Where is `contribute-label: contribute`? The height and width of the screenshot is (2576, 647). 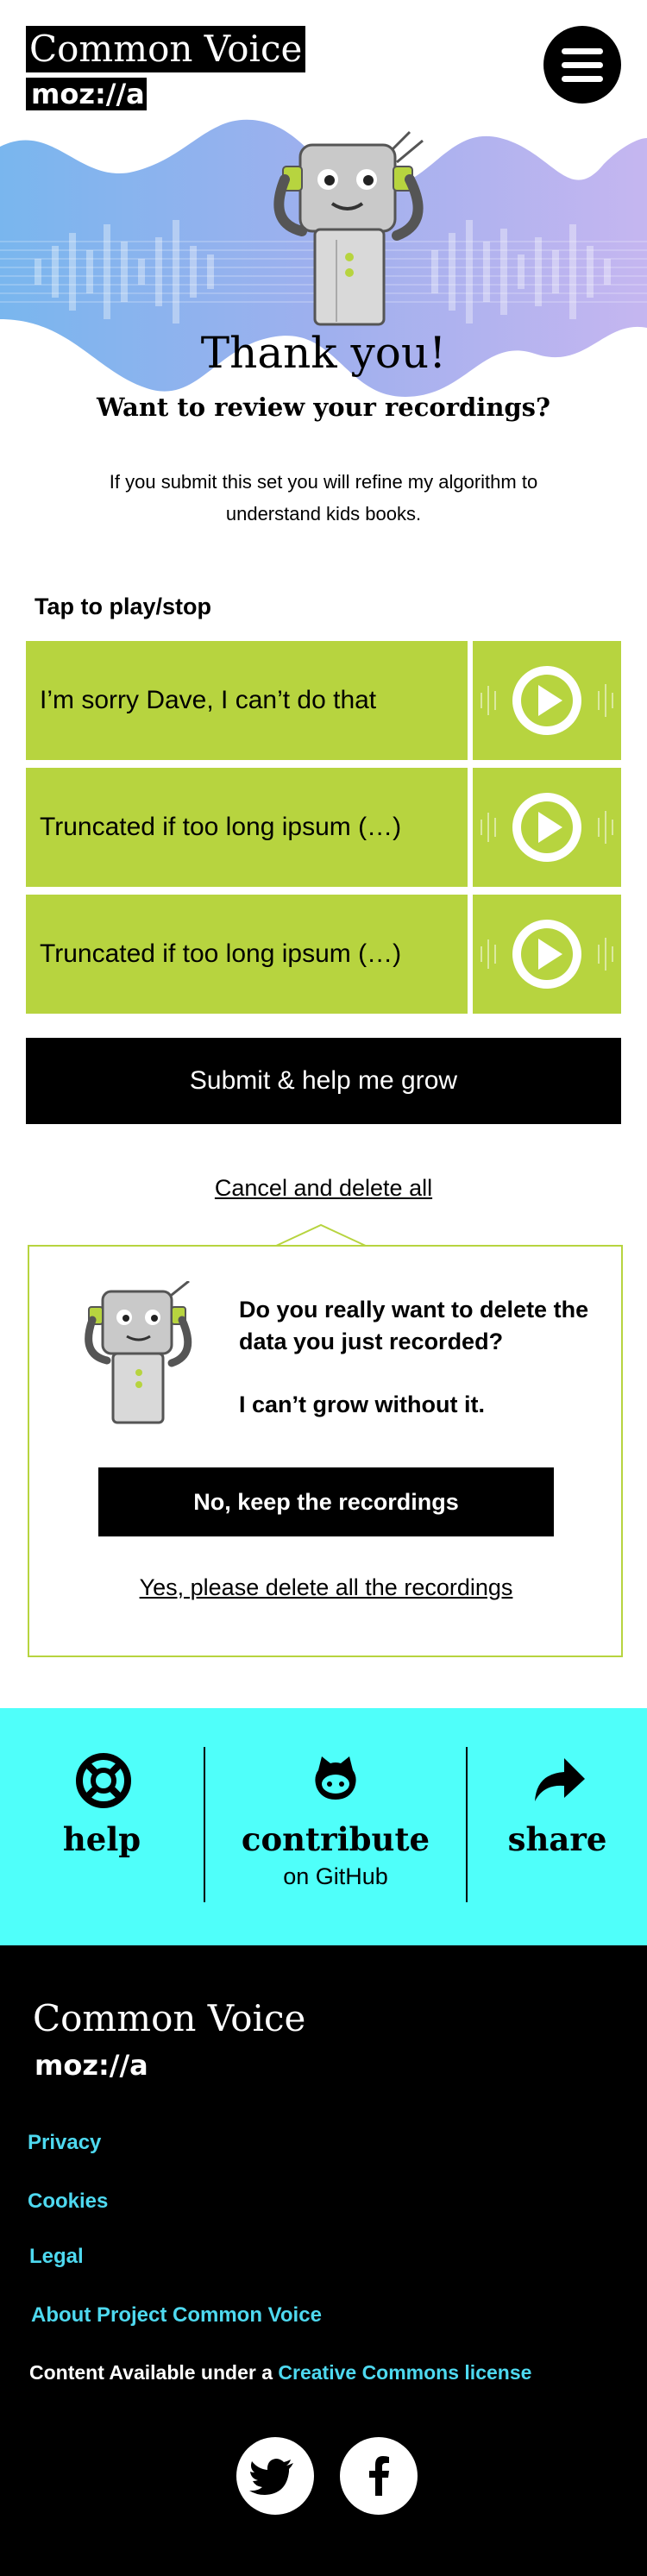 contribute-label: contribute is located at coordinates (335, 1839).